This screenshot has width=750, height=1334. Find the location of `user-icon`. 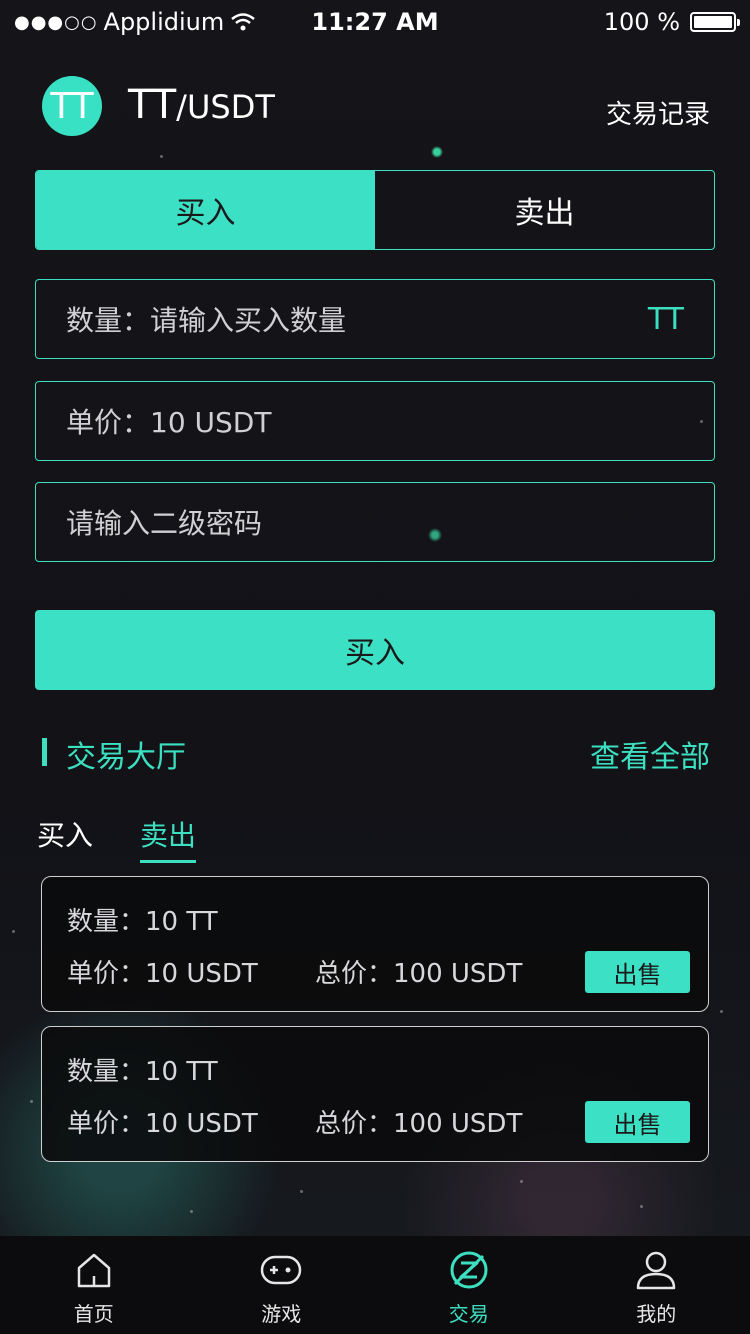

user-icon is located at coordinates (656, 1270).